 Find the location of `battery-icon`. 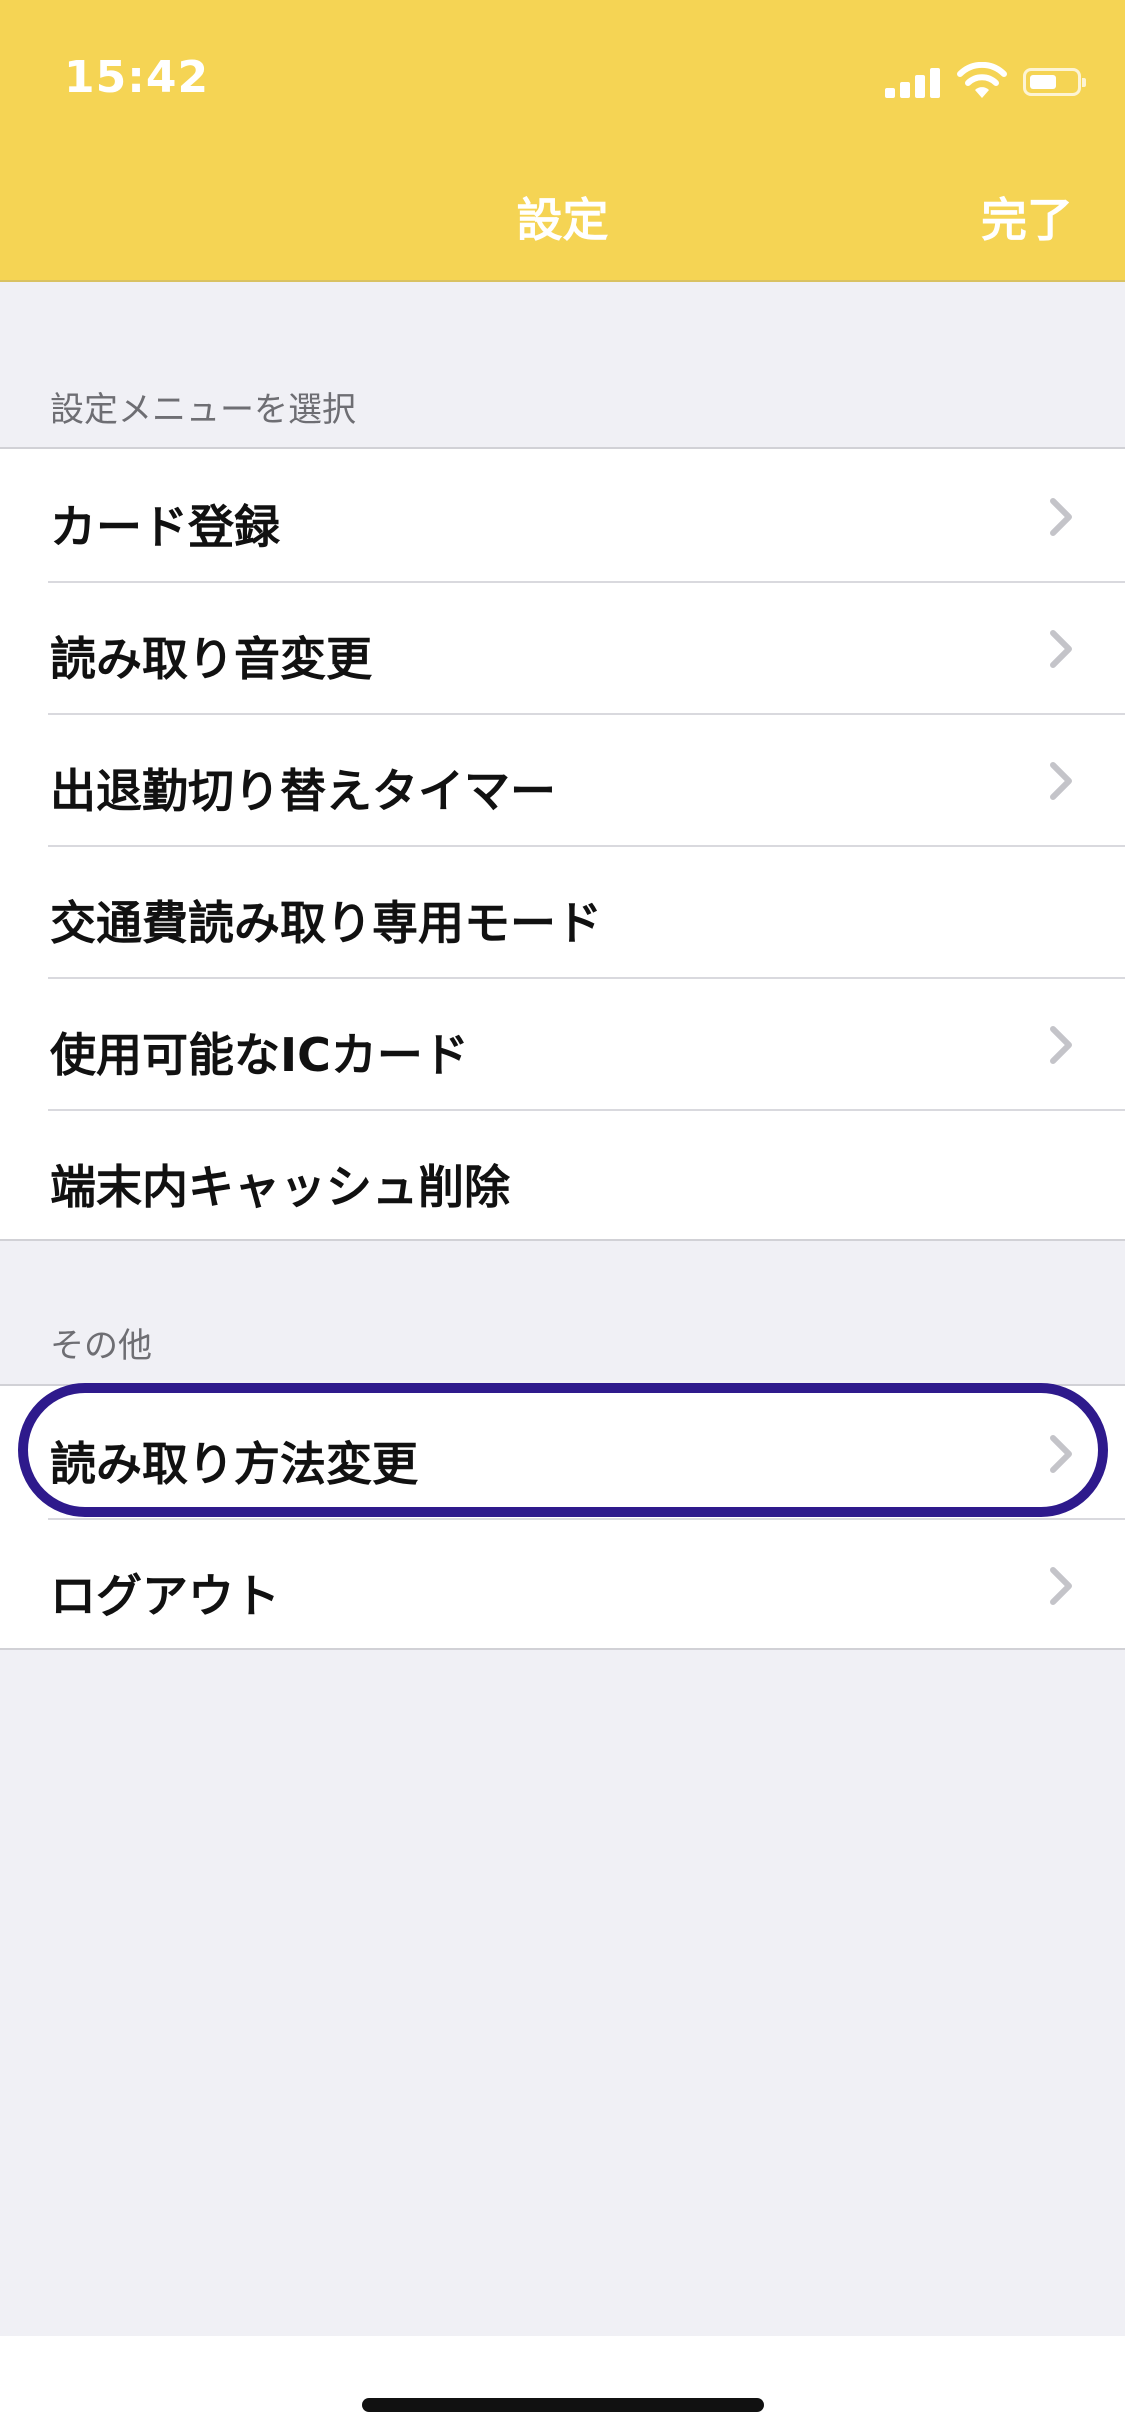

battery-icon is located at coordinates (1054, 82).